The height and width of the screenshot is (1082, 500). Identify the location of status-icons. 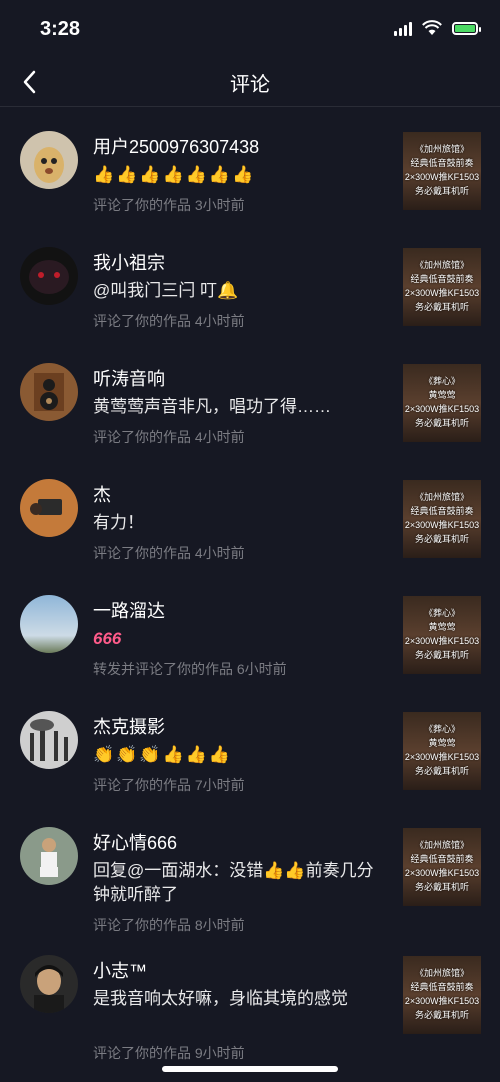
(437, 28).